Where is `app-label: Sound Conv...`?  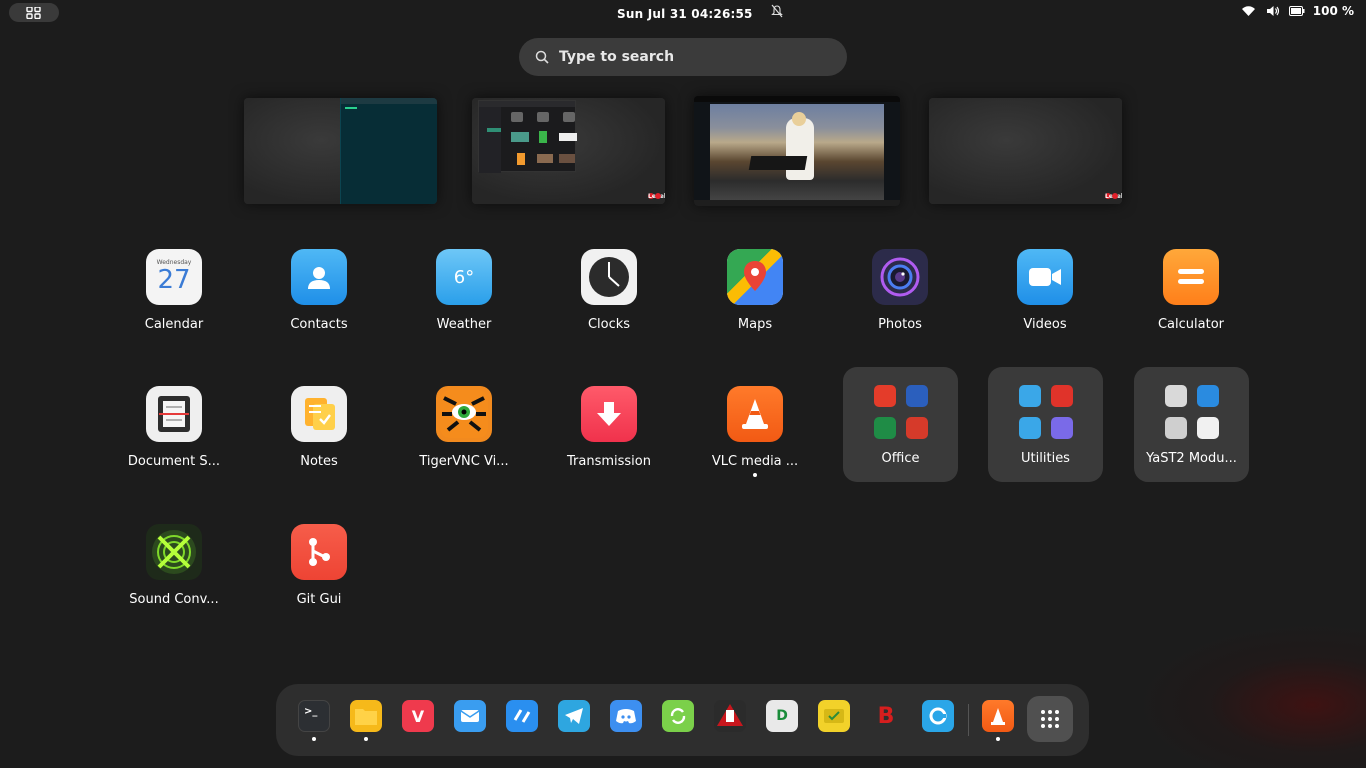
app-label: Sound Conv... is located at coordinates (174, 599).